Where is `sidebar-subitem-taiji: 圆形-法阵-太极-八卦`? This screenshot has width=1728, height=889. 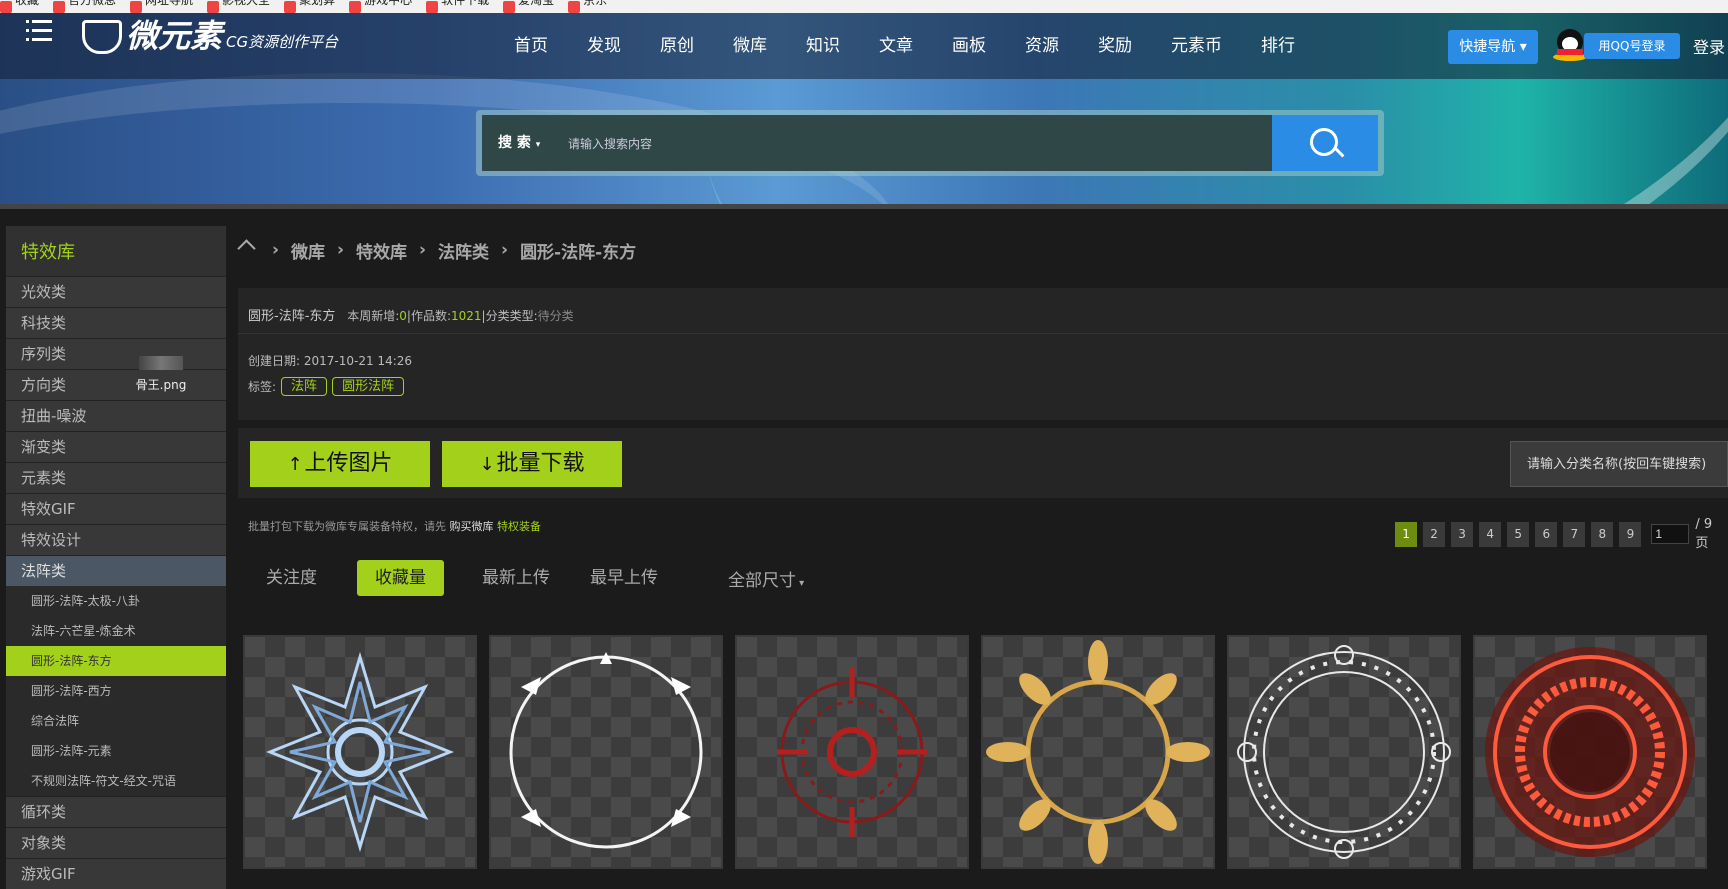
sidebar-subitem-taiji: 圆形-法阵-太极-八卦 is located at coordinates (116, 601).